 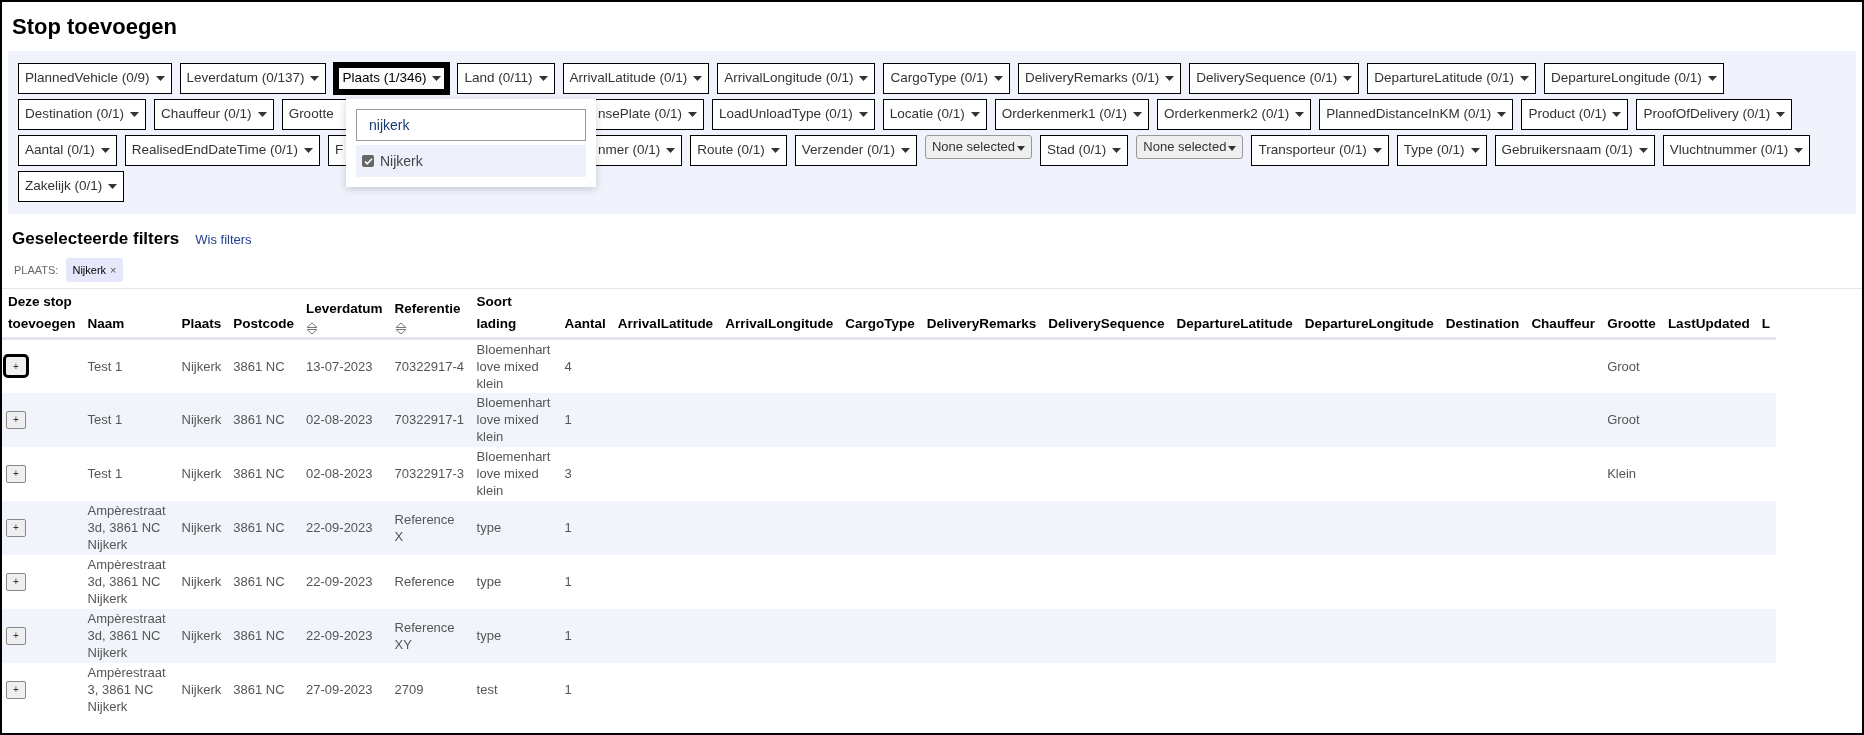 I want to click on filter-dropdown-button: Stad (0/1), so click(x=1084, y=150).